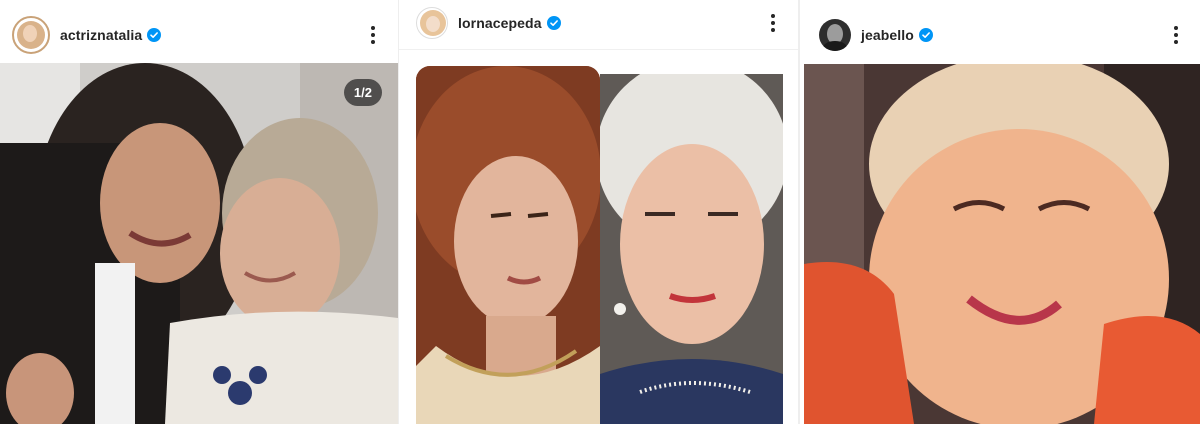 Image resolution: width=1200 pixels, height=424 pixels. I want to click on username: actriznatalia, so click(101, 35).